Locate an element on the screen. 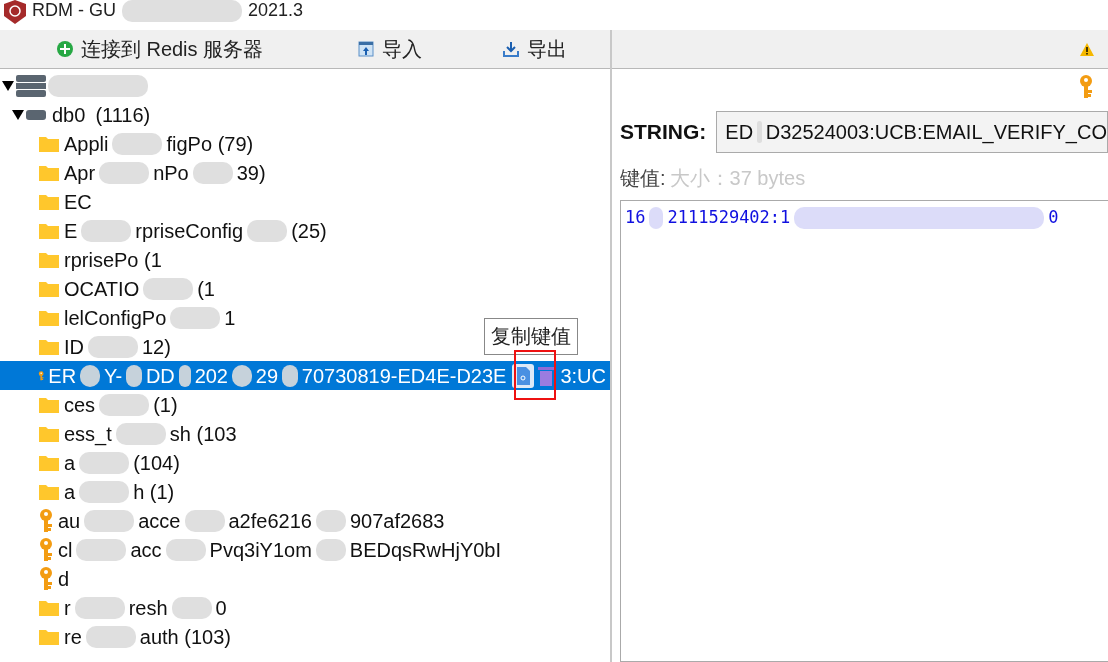  tree-item-text: h (1) is located at coordinates (154, 491).